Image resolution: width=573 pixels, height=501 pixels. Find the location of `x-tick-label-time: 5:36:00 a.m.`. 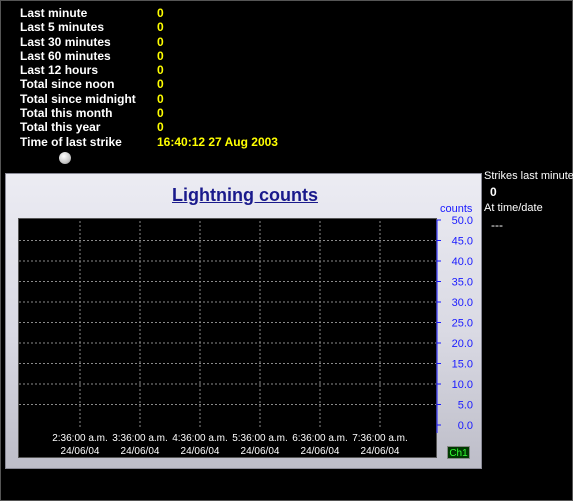

x-tick-label-time: 5:36:00 a.m. is located at coordinates (260, 438).